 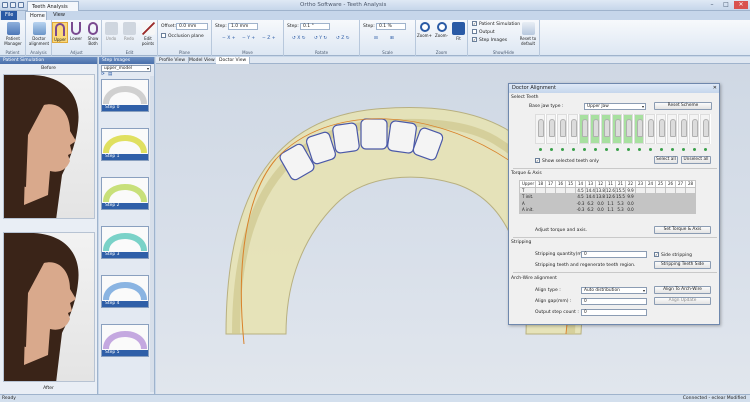 What do you see at coordinates (60, 32) in the screenshot?
I see `upper-button: Upper` at bounding box center [60, 32].